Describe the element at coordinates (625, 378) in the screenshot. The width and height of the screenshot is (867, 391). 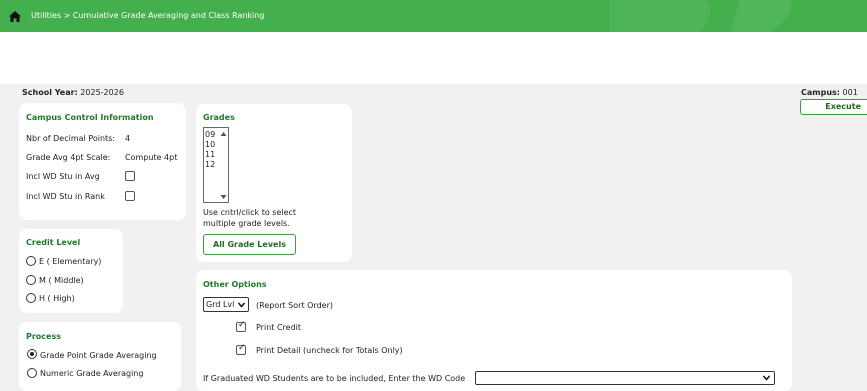
I see `wd-code-select` at that location.